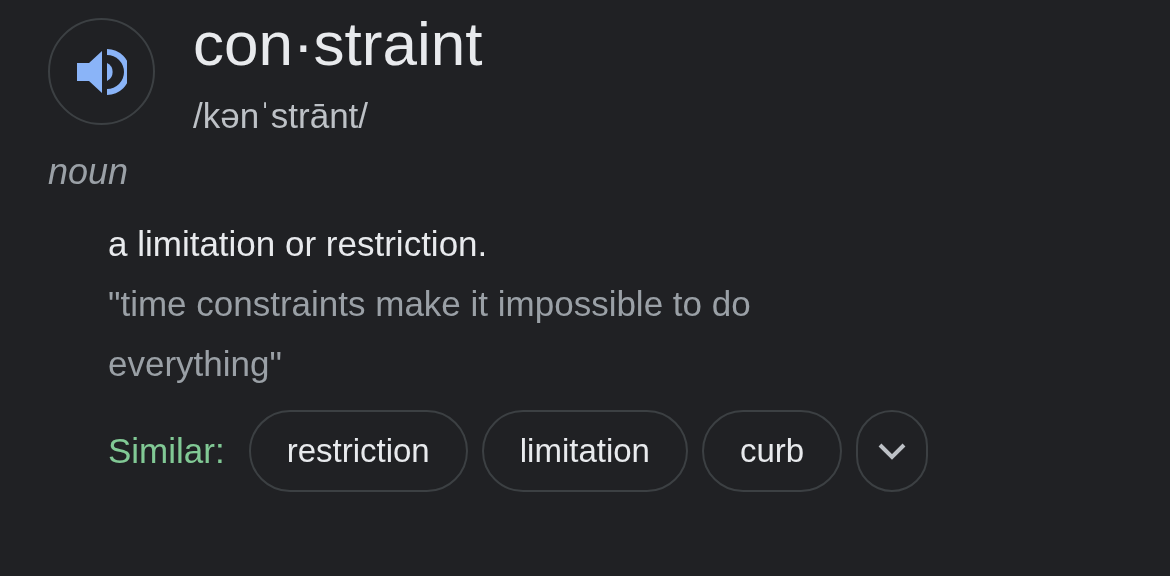  I want to click on example-sentence: "time constraints make it impossible to do everything", so click(430, 334).